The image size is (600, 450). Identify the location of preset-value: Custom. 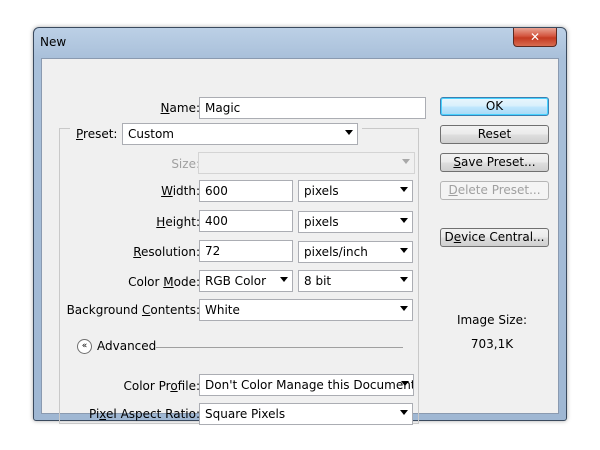
(151, 134).